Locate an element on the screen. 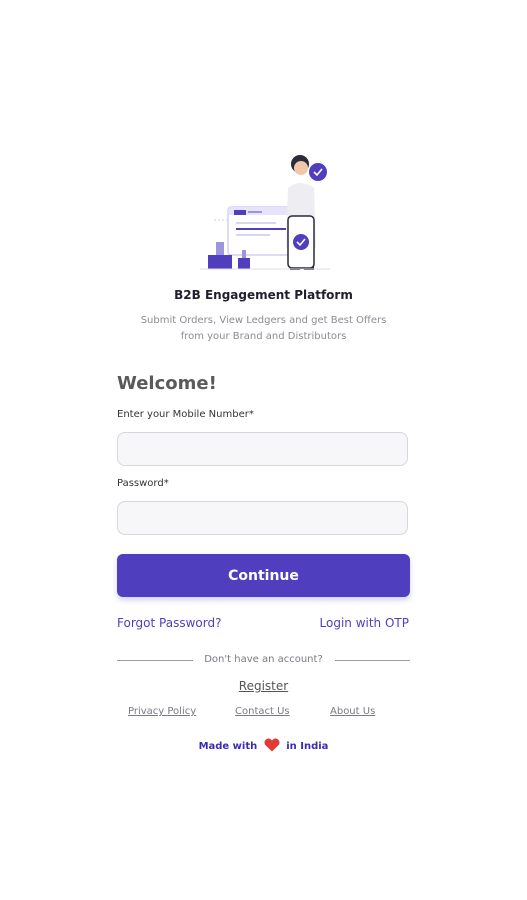 The image size is (527, 900). mobile-number-label: Enter your Mobile Number* is located at coordinates (185, 414).